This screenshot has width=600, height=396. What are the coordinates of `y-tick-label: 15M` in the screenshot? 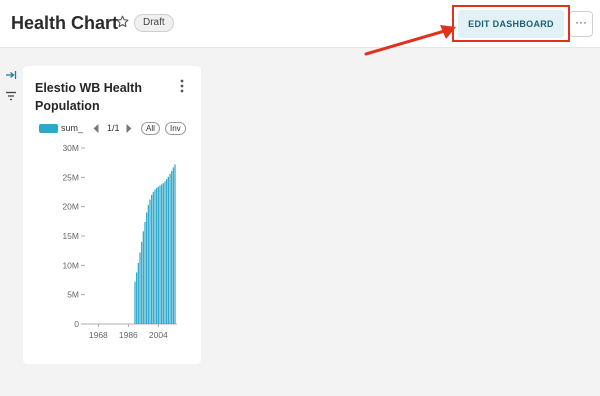 It's located at (70, 236).